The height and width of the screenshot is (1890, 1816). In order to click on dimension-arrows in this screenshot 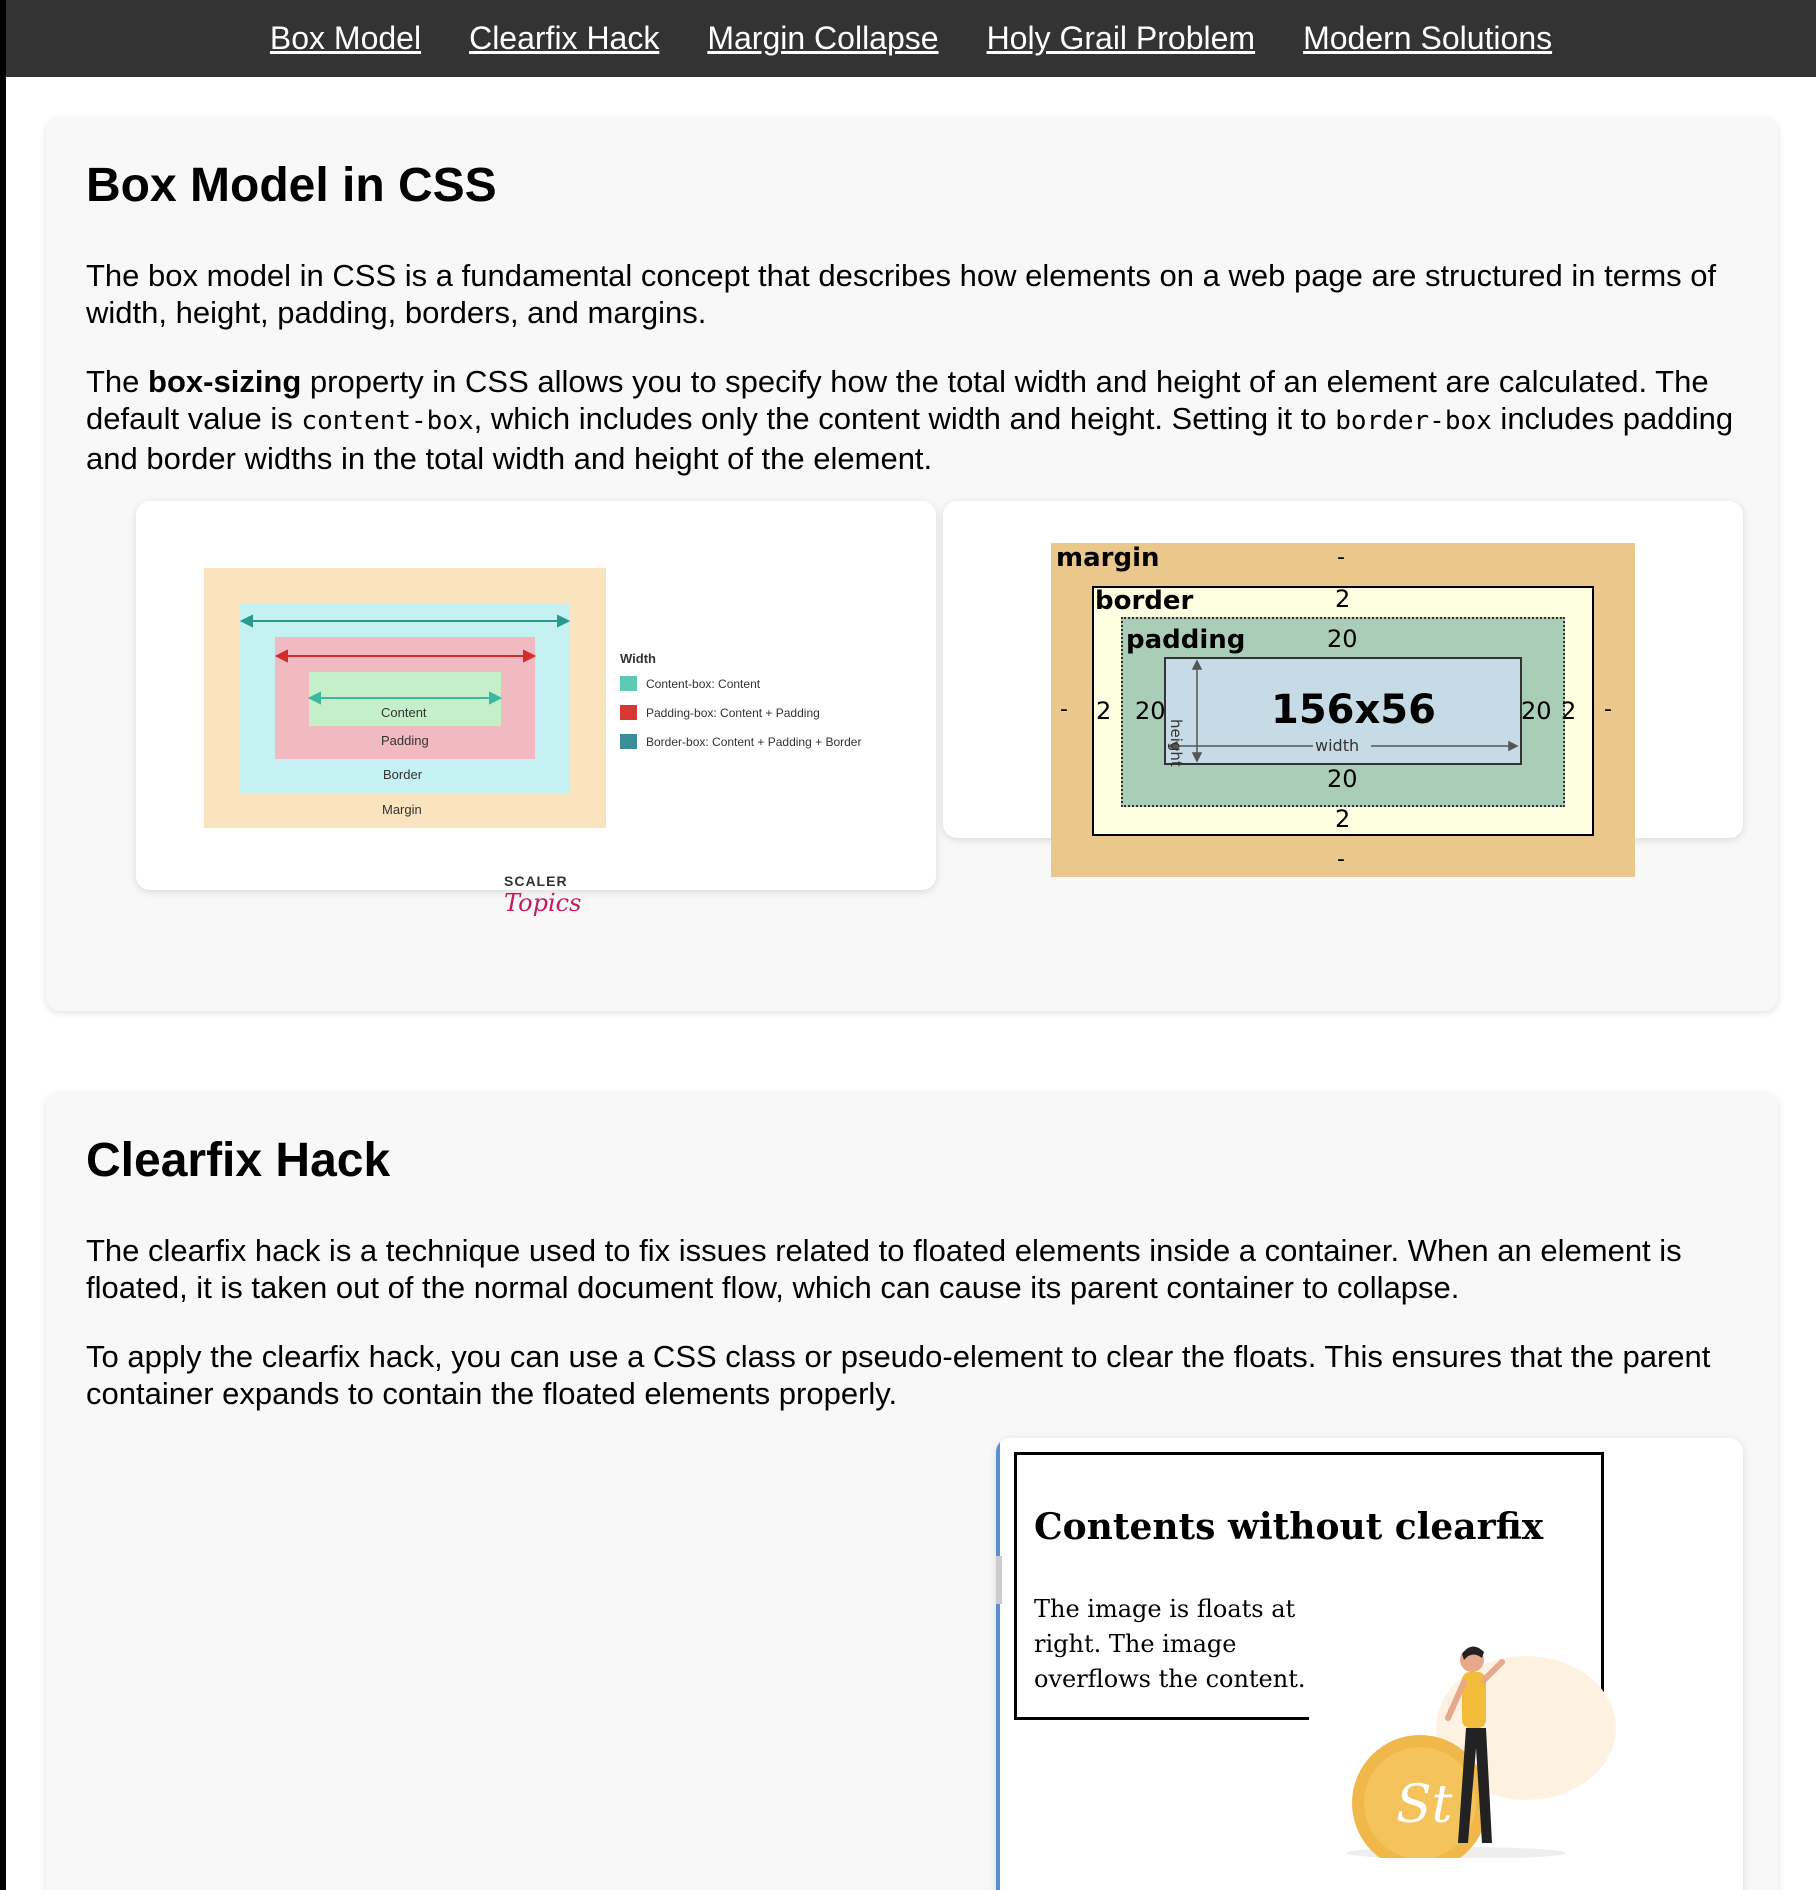, I will do `click(1343, 711)`.